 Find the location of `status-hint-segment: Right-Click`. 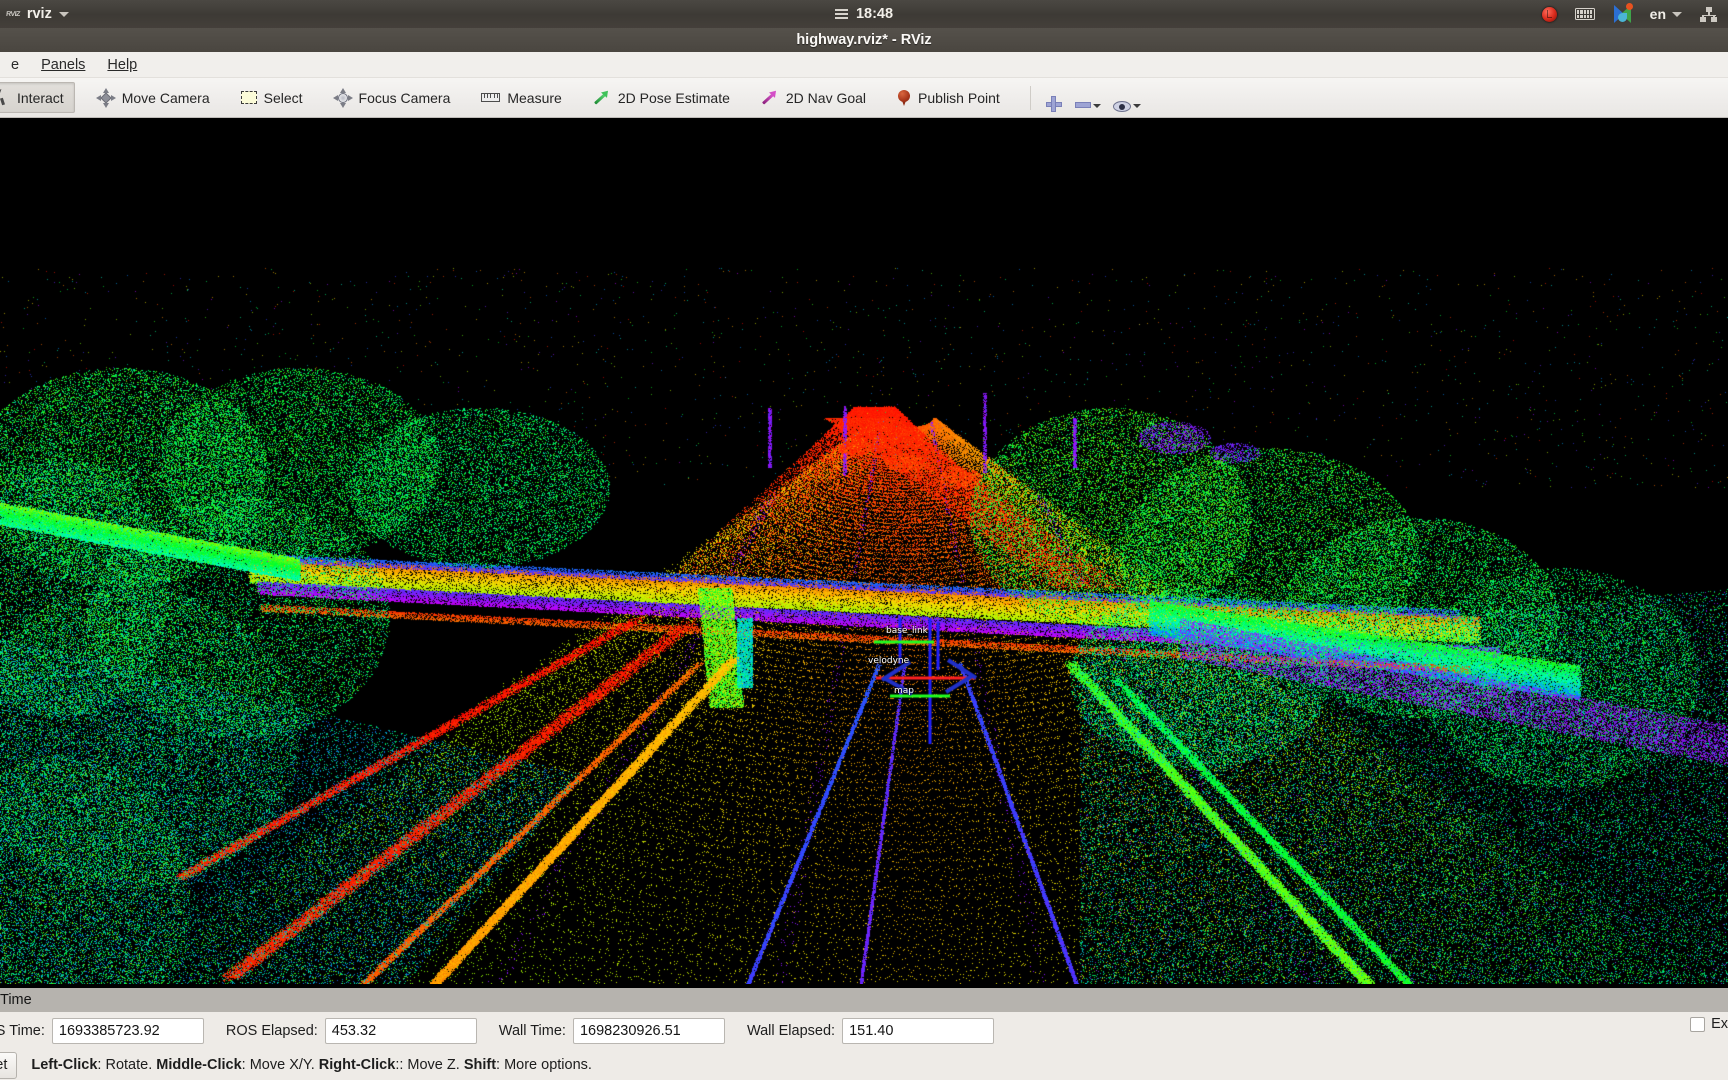

status-hint-segment: Right-Click is located at coordinates (357, 1065).